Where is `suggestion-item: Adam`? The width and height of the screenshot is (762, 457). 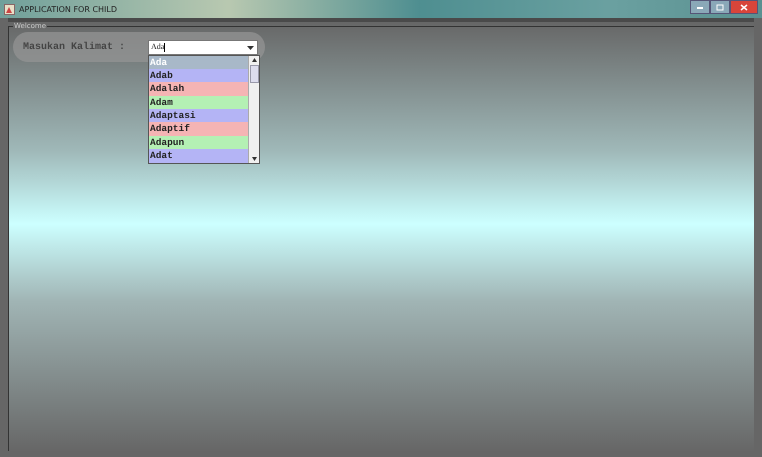 suggestion-item: Adam is located at coordinates (198, 103).